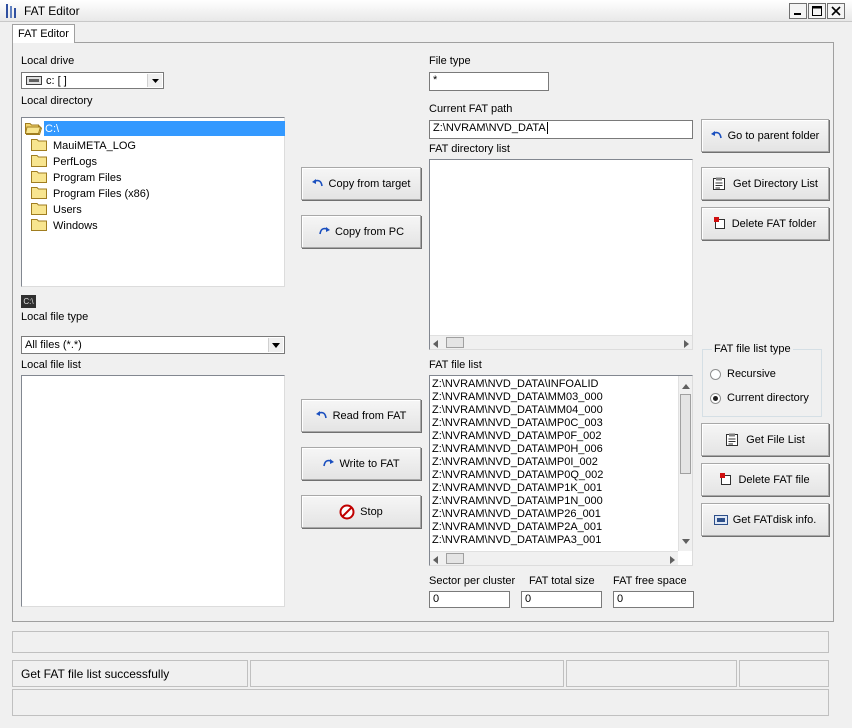 This screenshot has height=728, width=852. What do you see at coordinates (765, 519) in the screenshot?
I see `get-fat-disk-info-button: Get FATdisk info.` at bounding box center [765, 519].